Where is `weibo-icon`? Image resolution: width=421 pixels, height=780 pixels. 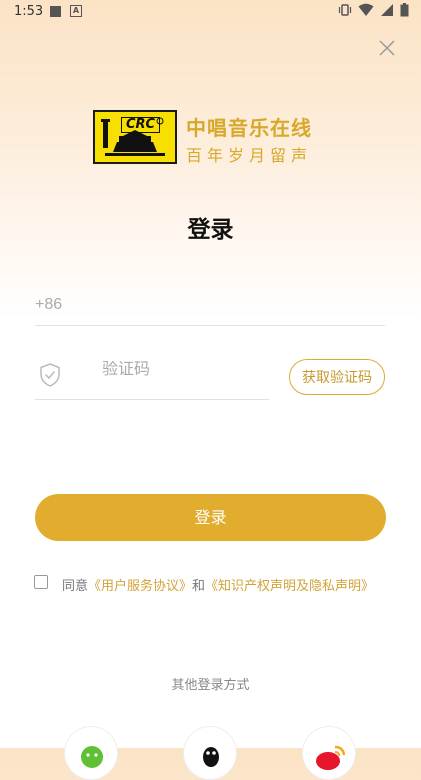 weibo-icon is located at coordinates (331, 757).